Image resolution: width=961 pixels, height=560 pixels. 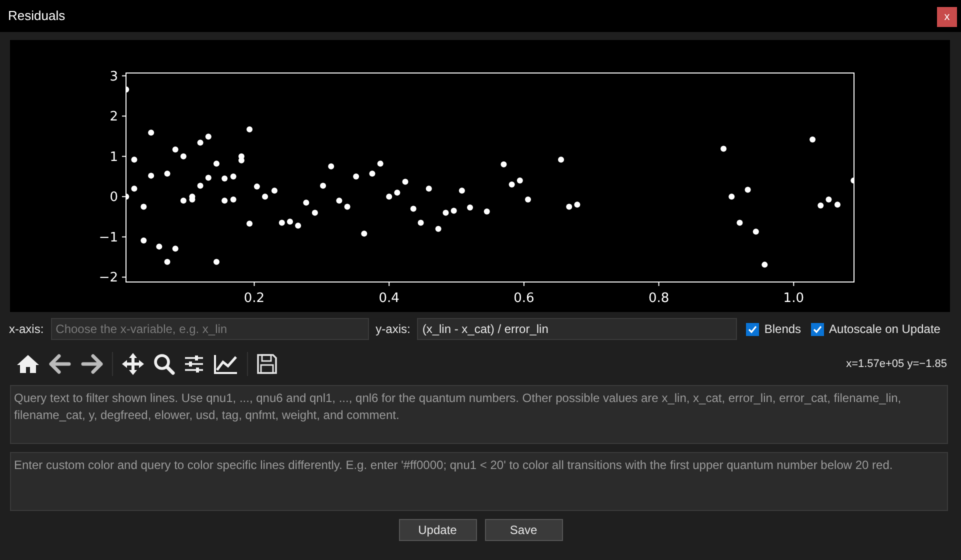 What do you see at coordinates (194, 364) in the screenshot?
I see `sliders-icon` at bounding box center [194, 364].